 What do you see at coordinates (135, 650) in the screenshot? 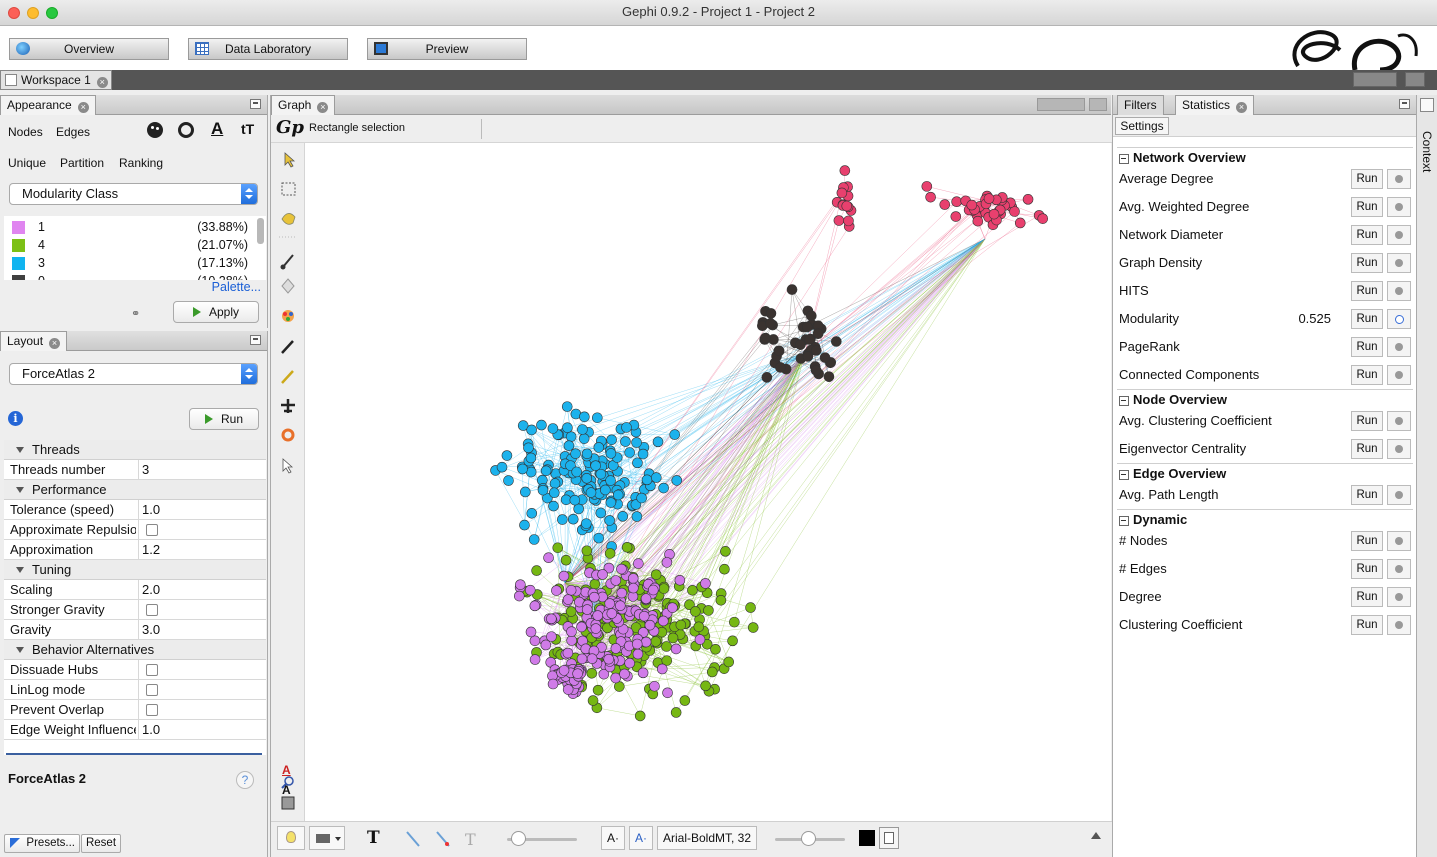
I see `section-behavior-alternatives: Behavior Alternatives` at bounding box center [135, 650].